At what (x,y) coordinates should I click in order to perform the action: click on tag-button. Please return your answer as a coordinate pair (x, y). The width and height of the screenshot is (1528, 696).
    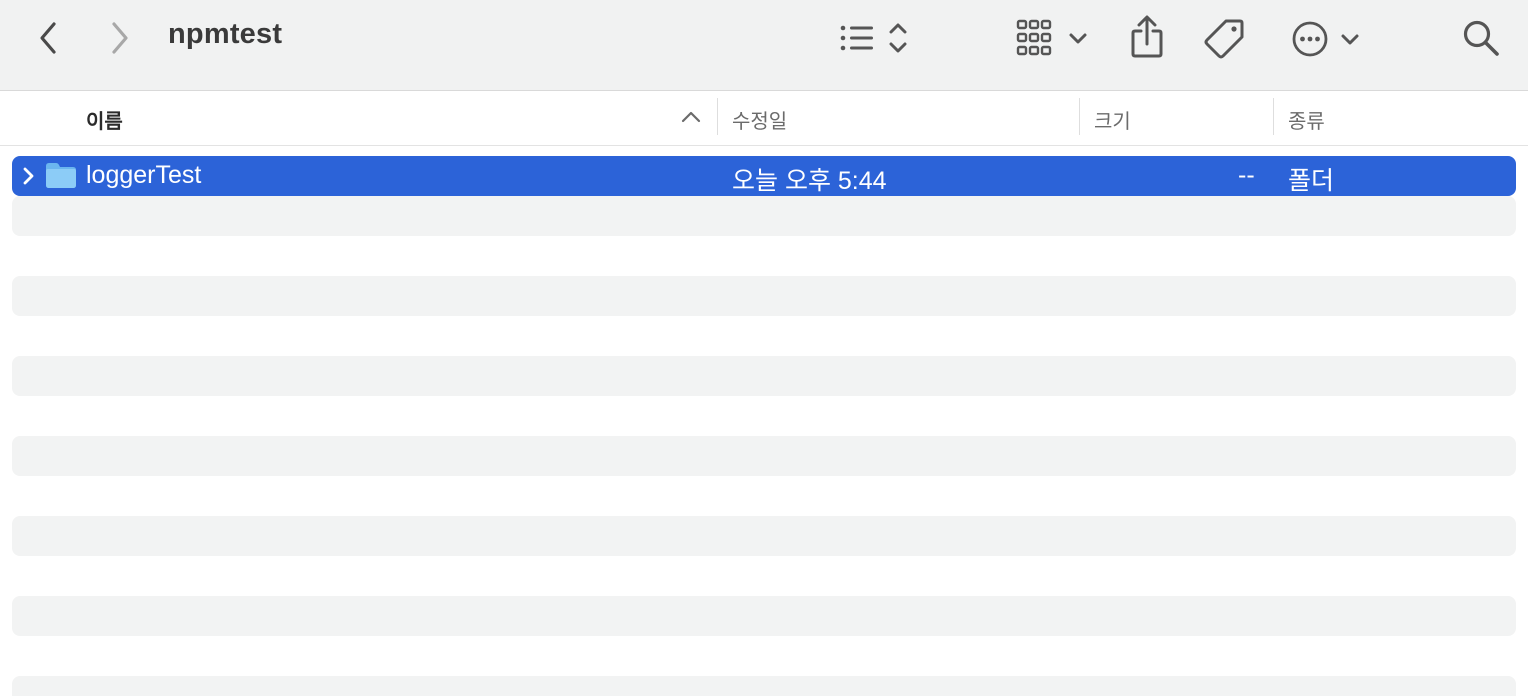
    Looking at the image, I should click on (1225, 38).